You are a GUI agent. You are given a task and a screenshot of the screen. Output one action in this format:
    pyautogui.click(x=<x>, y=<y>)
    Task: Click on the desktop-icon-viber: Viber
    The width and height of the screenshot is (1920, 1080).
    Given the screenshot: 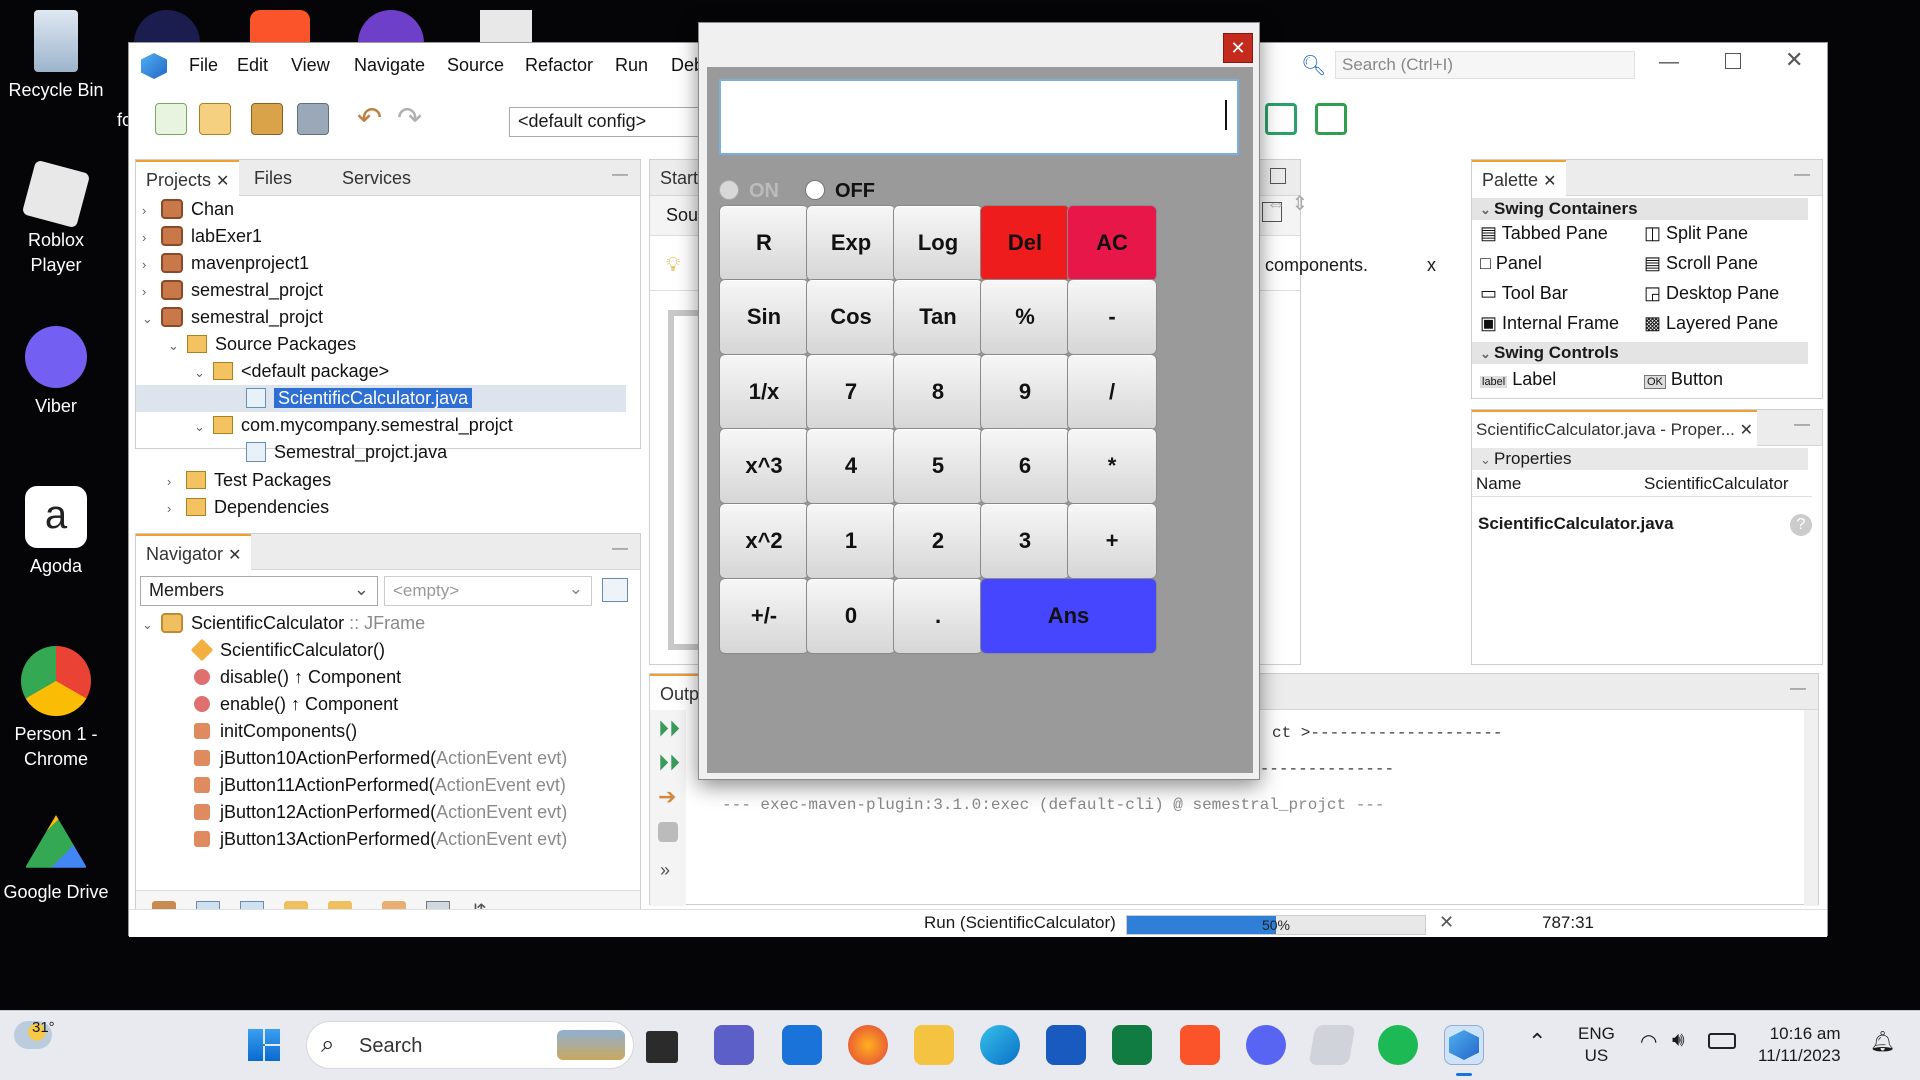 What is the action you would take?
    pyautogui.click(x=56, y=372)
    